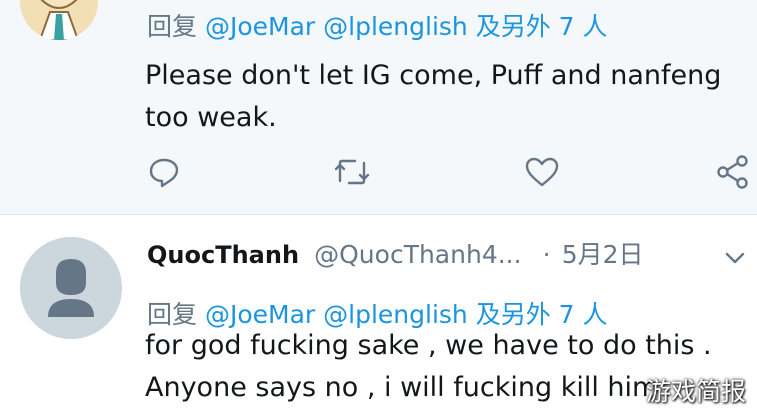  I want to click on tweet-header: QuocThanh @QuocThanh4... · 5月2日, so click(395, 255).